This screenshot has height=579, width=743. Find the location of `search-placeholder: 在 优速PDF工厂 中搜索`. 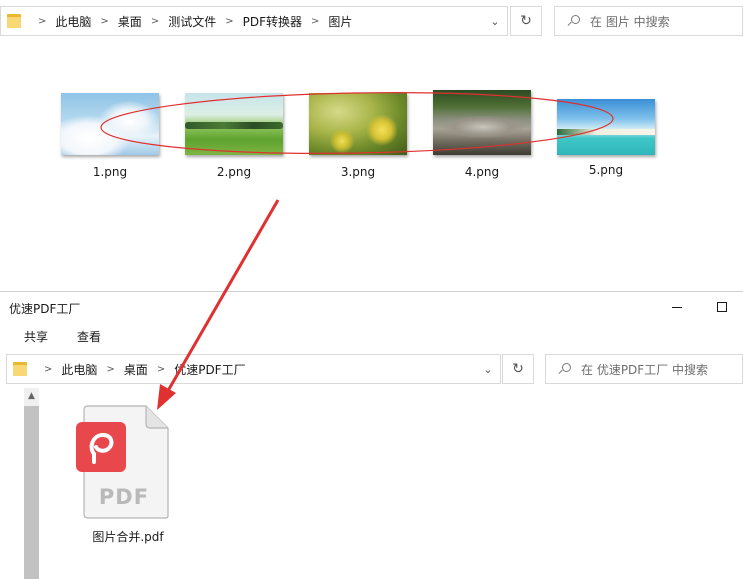

search-placeholder: 在 优速PDF工厂 中搜索 is located at coordinates (645, 369).